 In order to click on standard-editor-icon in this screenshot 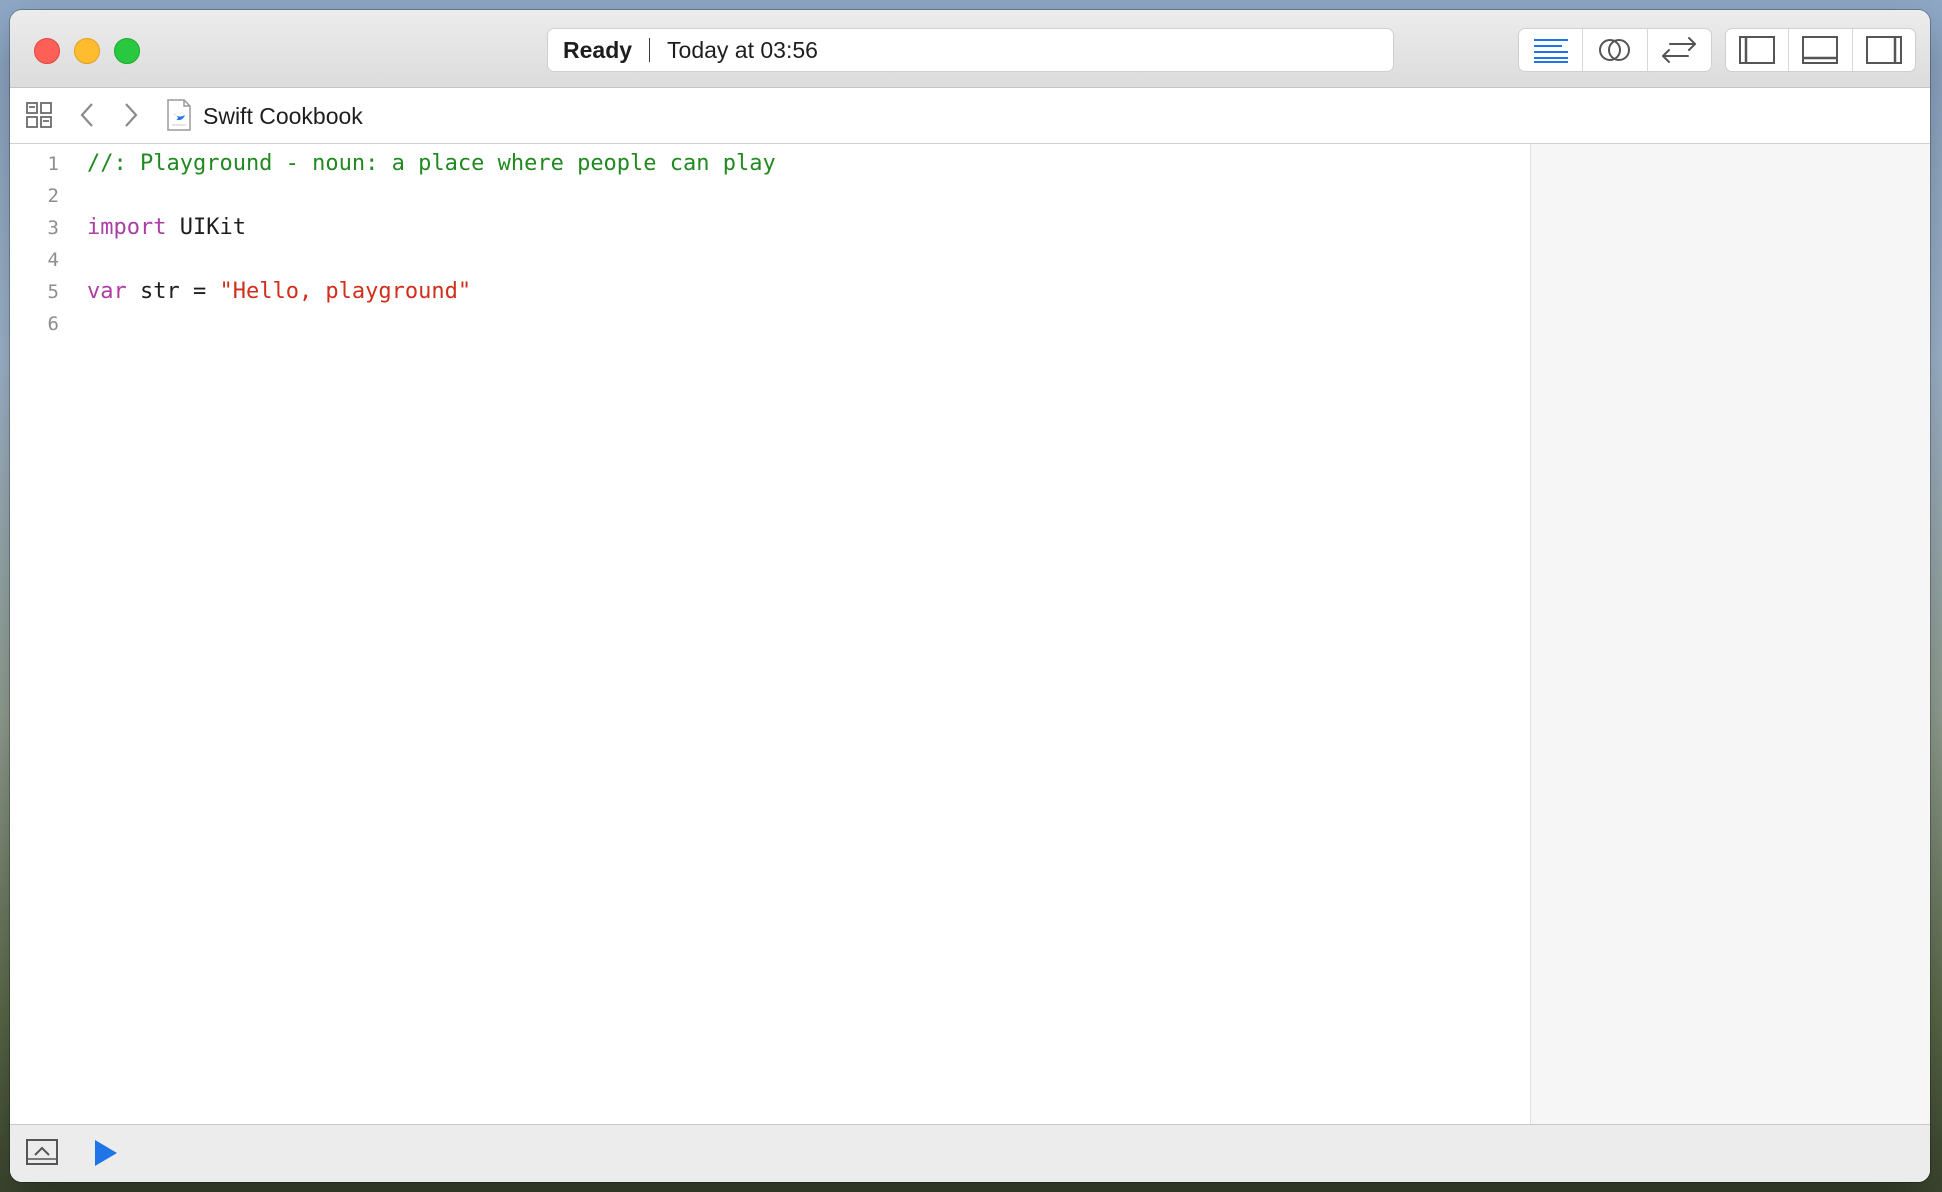, I will do `click(1550, 51)`.